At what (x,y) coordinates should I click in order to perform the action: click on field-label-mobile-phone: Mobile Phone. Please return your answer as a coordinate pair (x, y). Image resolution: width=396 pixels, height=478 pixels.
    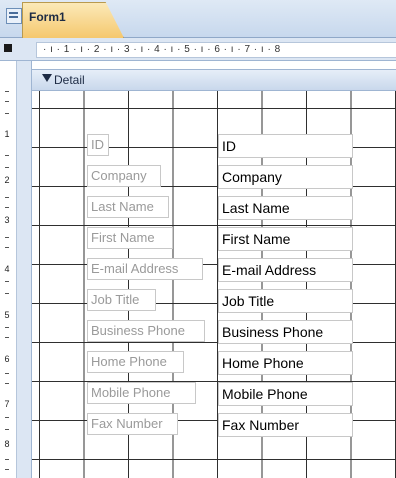
    Looking at the image, I should click on (141, 393).